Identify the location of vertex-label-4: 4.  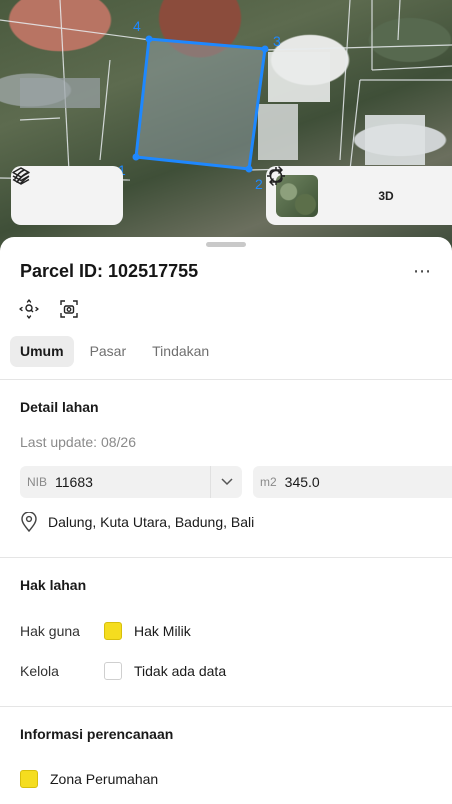
(137, 26).